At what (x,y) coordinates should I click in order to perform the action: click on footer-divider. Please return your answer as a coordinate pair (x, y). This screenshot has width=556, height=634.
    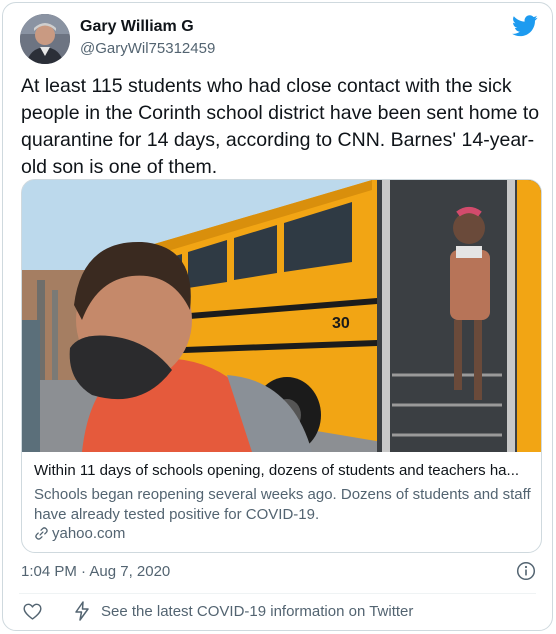
    Looking at the image, I should click on (277, 593).